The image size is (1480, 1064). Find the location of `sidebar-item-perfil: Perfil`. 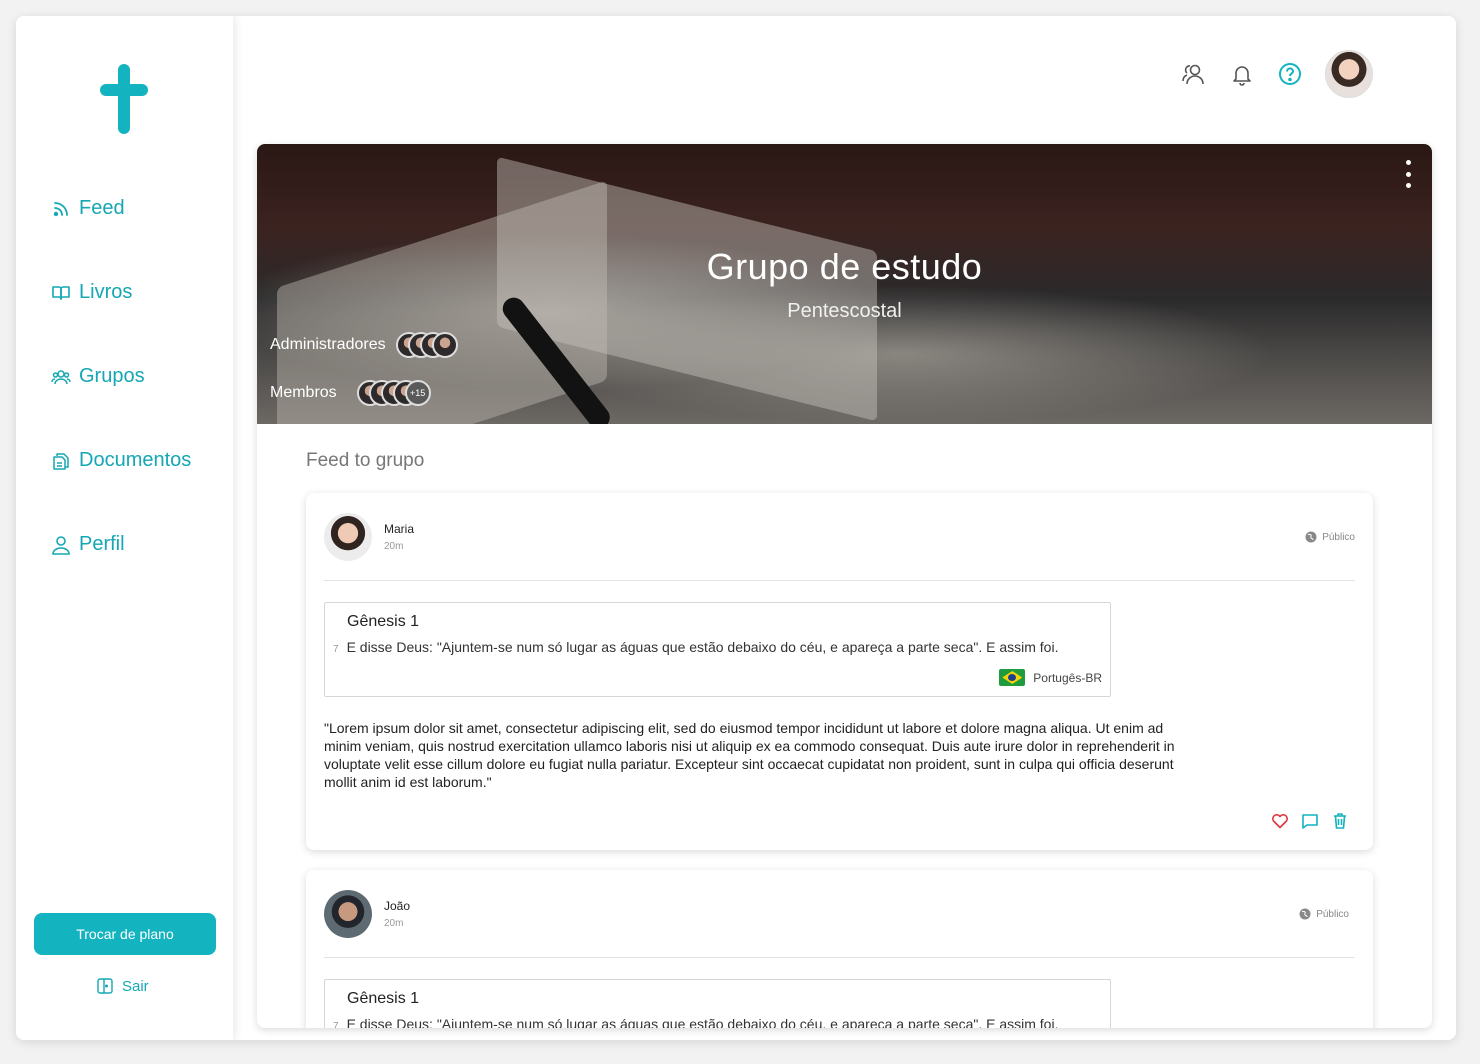

sidebar-item-perfil: Perfil is located at coordinates (88, 544).